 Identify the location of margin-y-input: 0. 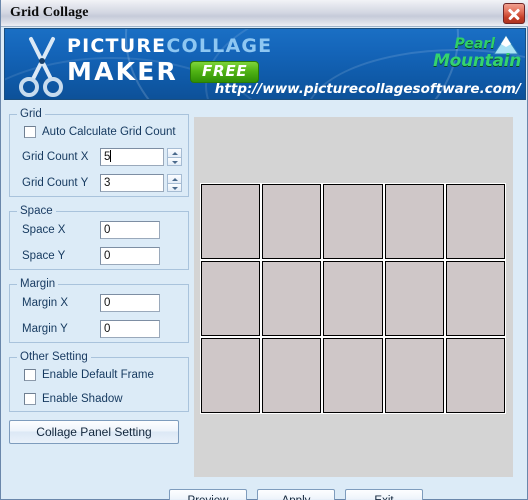
(130, 329).